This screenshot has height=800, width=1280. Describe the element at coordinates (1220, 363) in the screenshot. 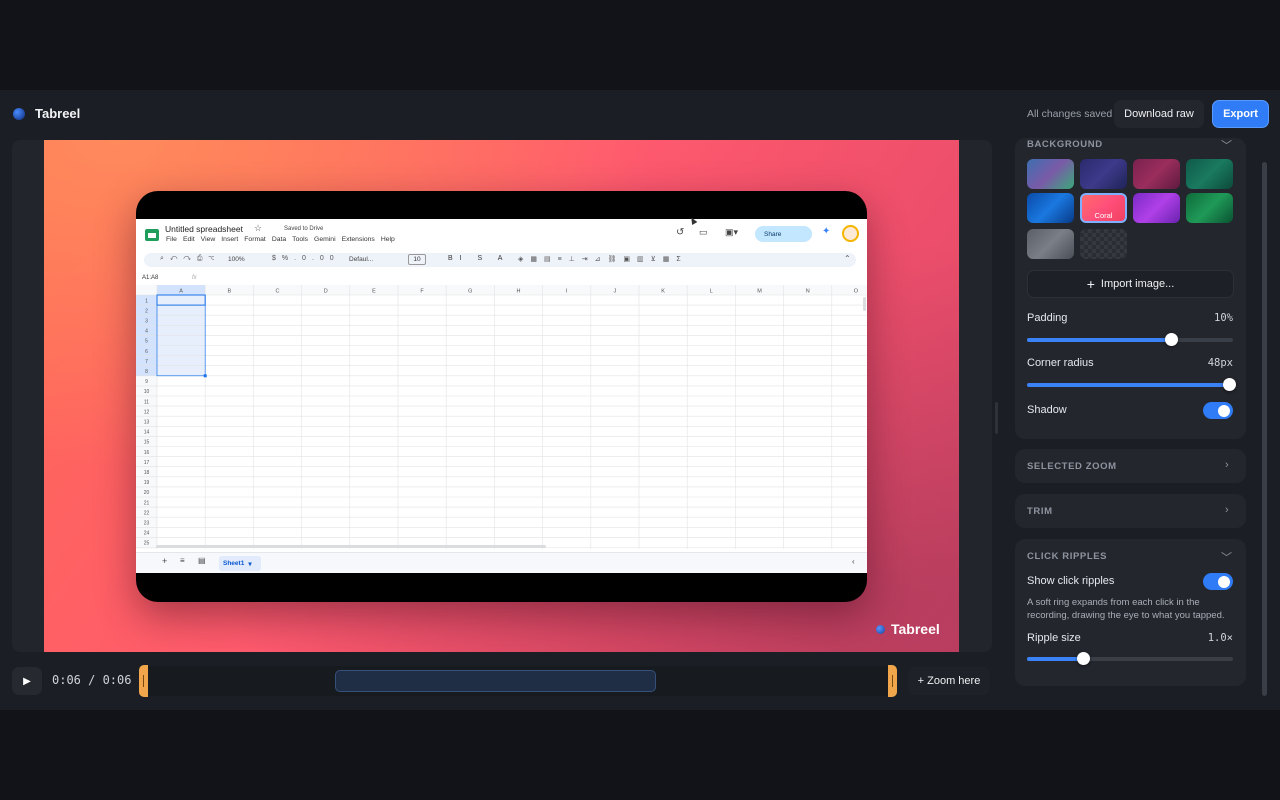

I see `corner-radius-value: 48px` at that location.